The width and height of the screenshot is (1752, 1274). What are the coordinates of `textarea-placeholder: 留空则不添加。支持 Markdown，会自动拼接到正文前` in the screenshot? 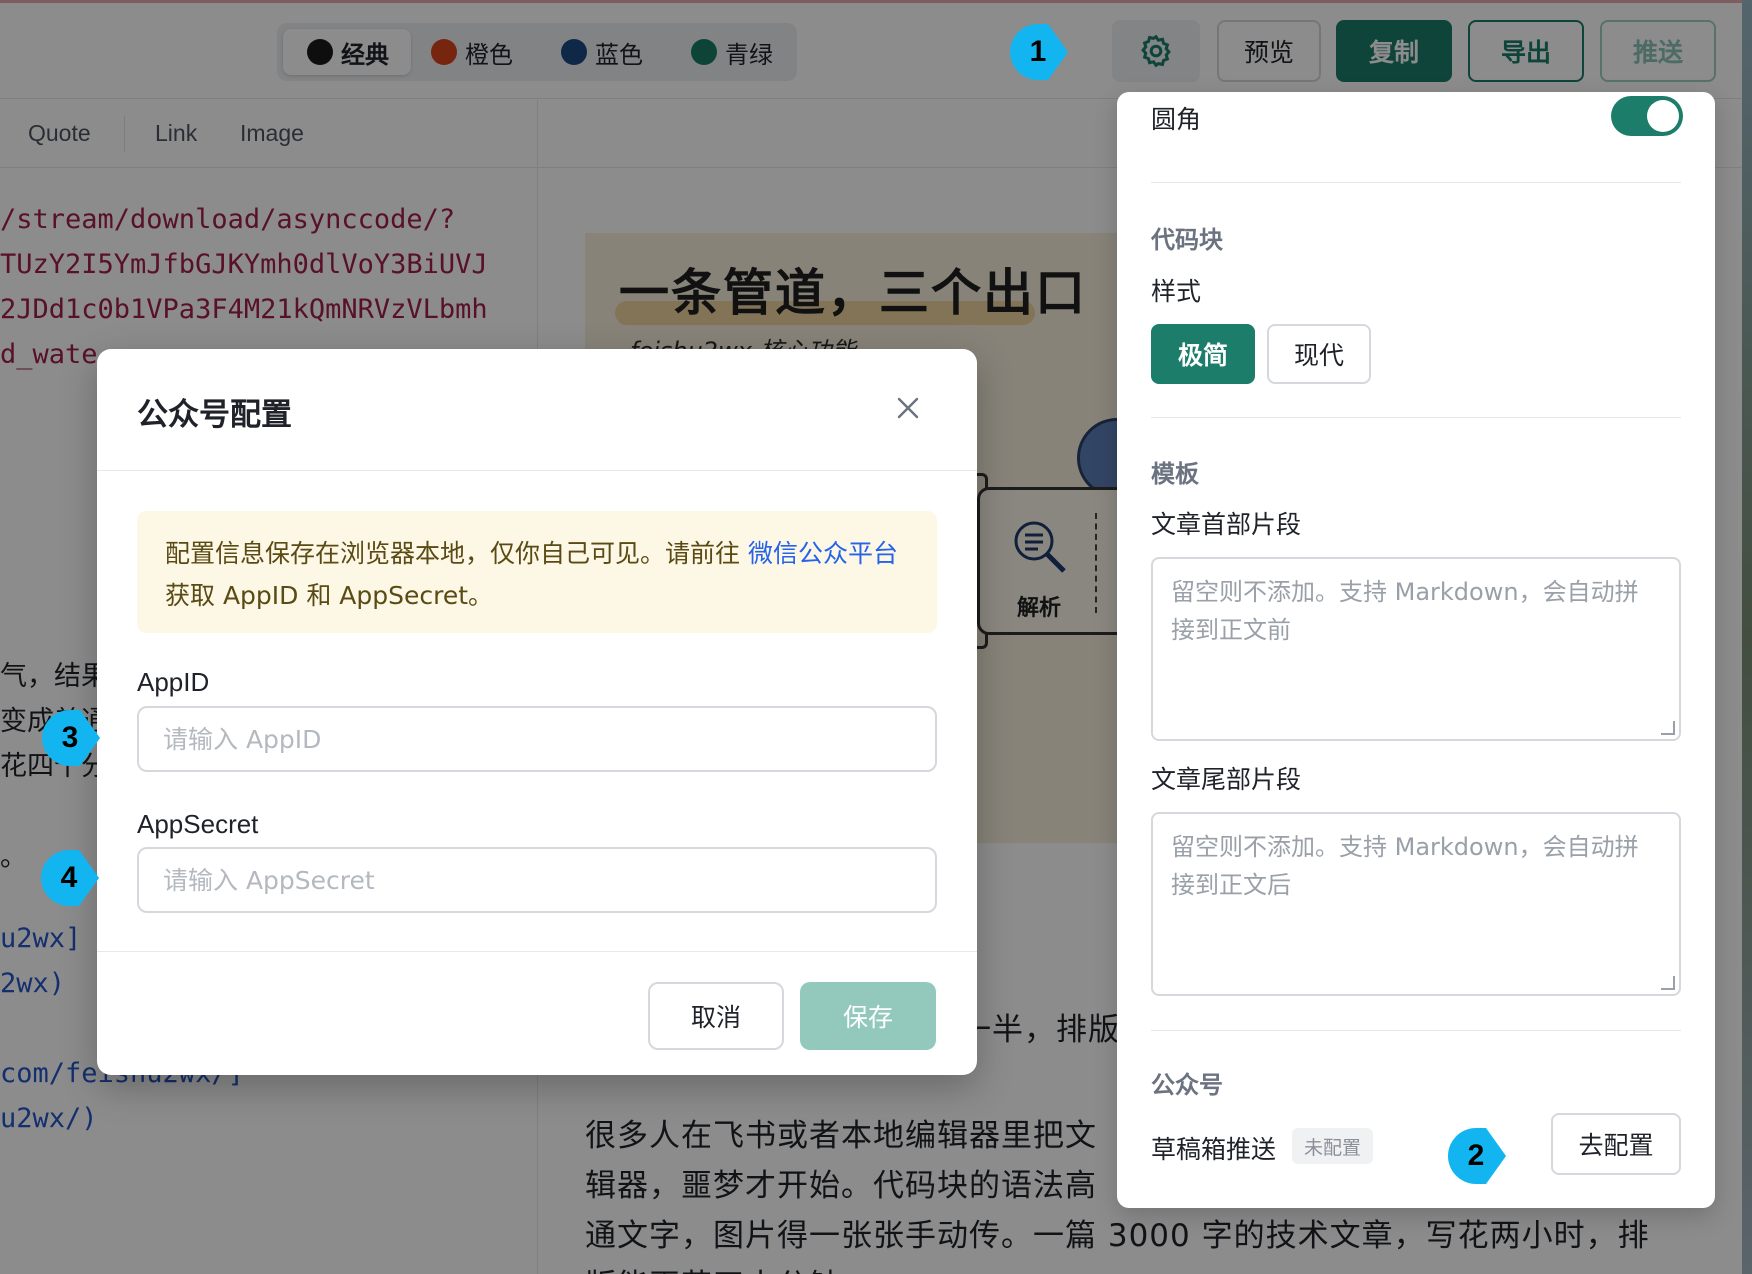 It's located at (1405, 611).